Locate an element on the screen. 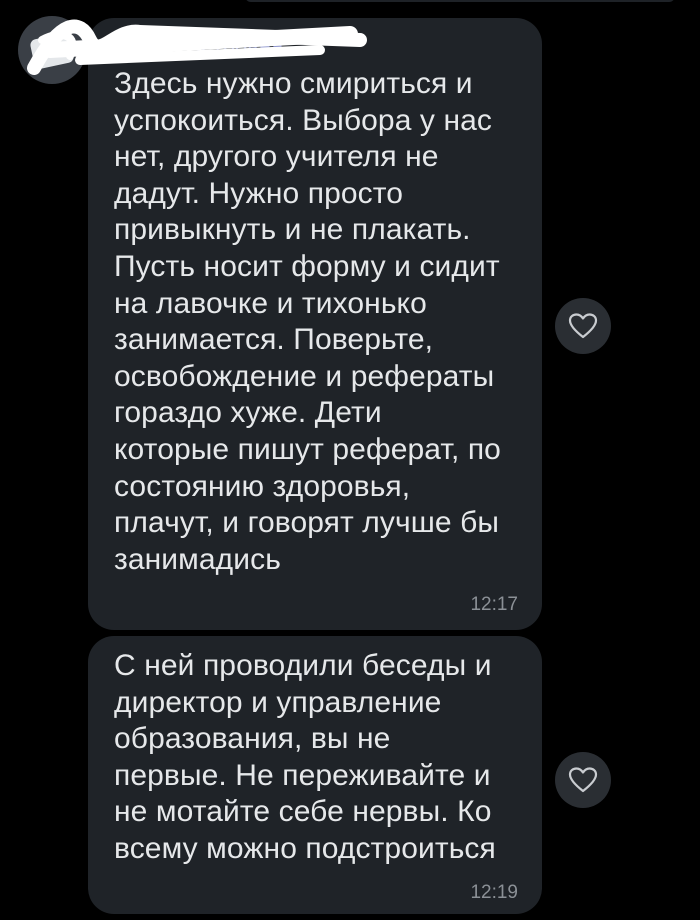 The height and width of the screenshot is (920, 700). message-time: 12:19 is located at coordinates (494, 892).